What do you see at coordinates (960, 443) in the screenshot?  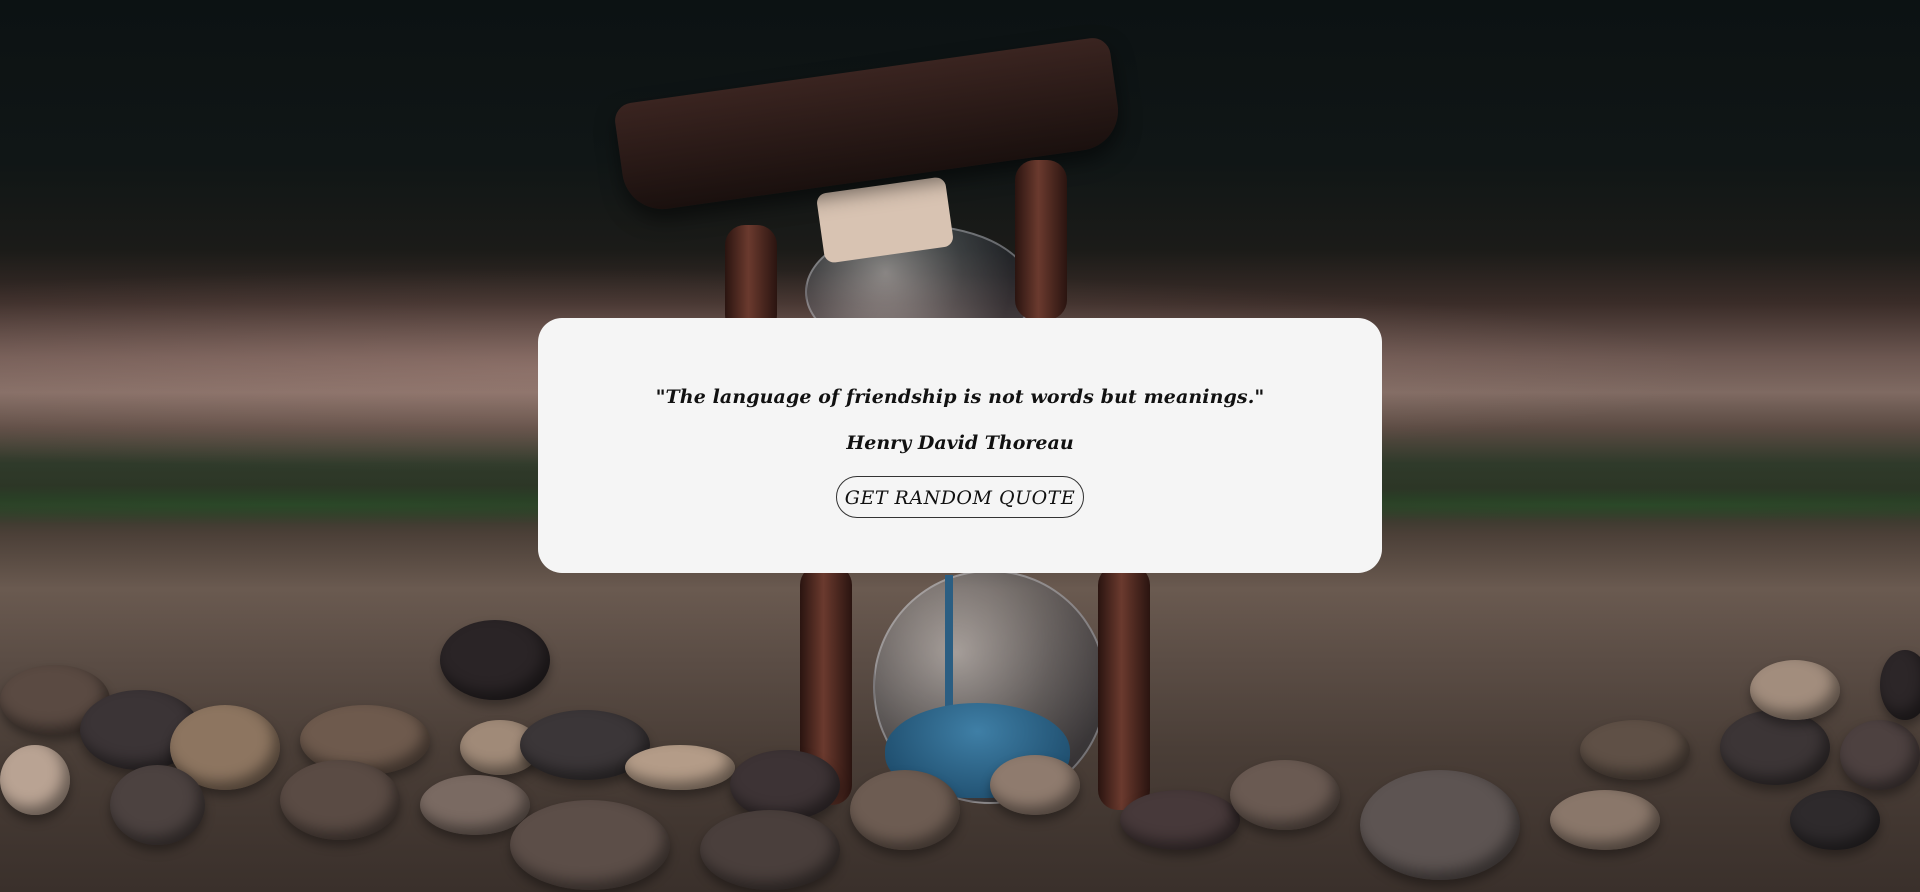 I see `quote-author: Henry David Thoreau` at bounding box center [960, 443].